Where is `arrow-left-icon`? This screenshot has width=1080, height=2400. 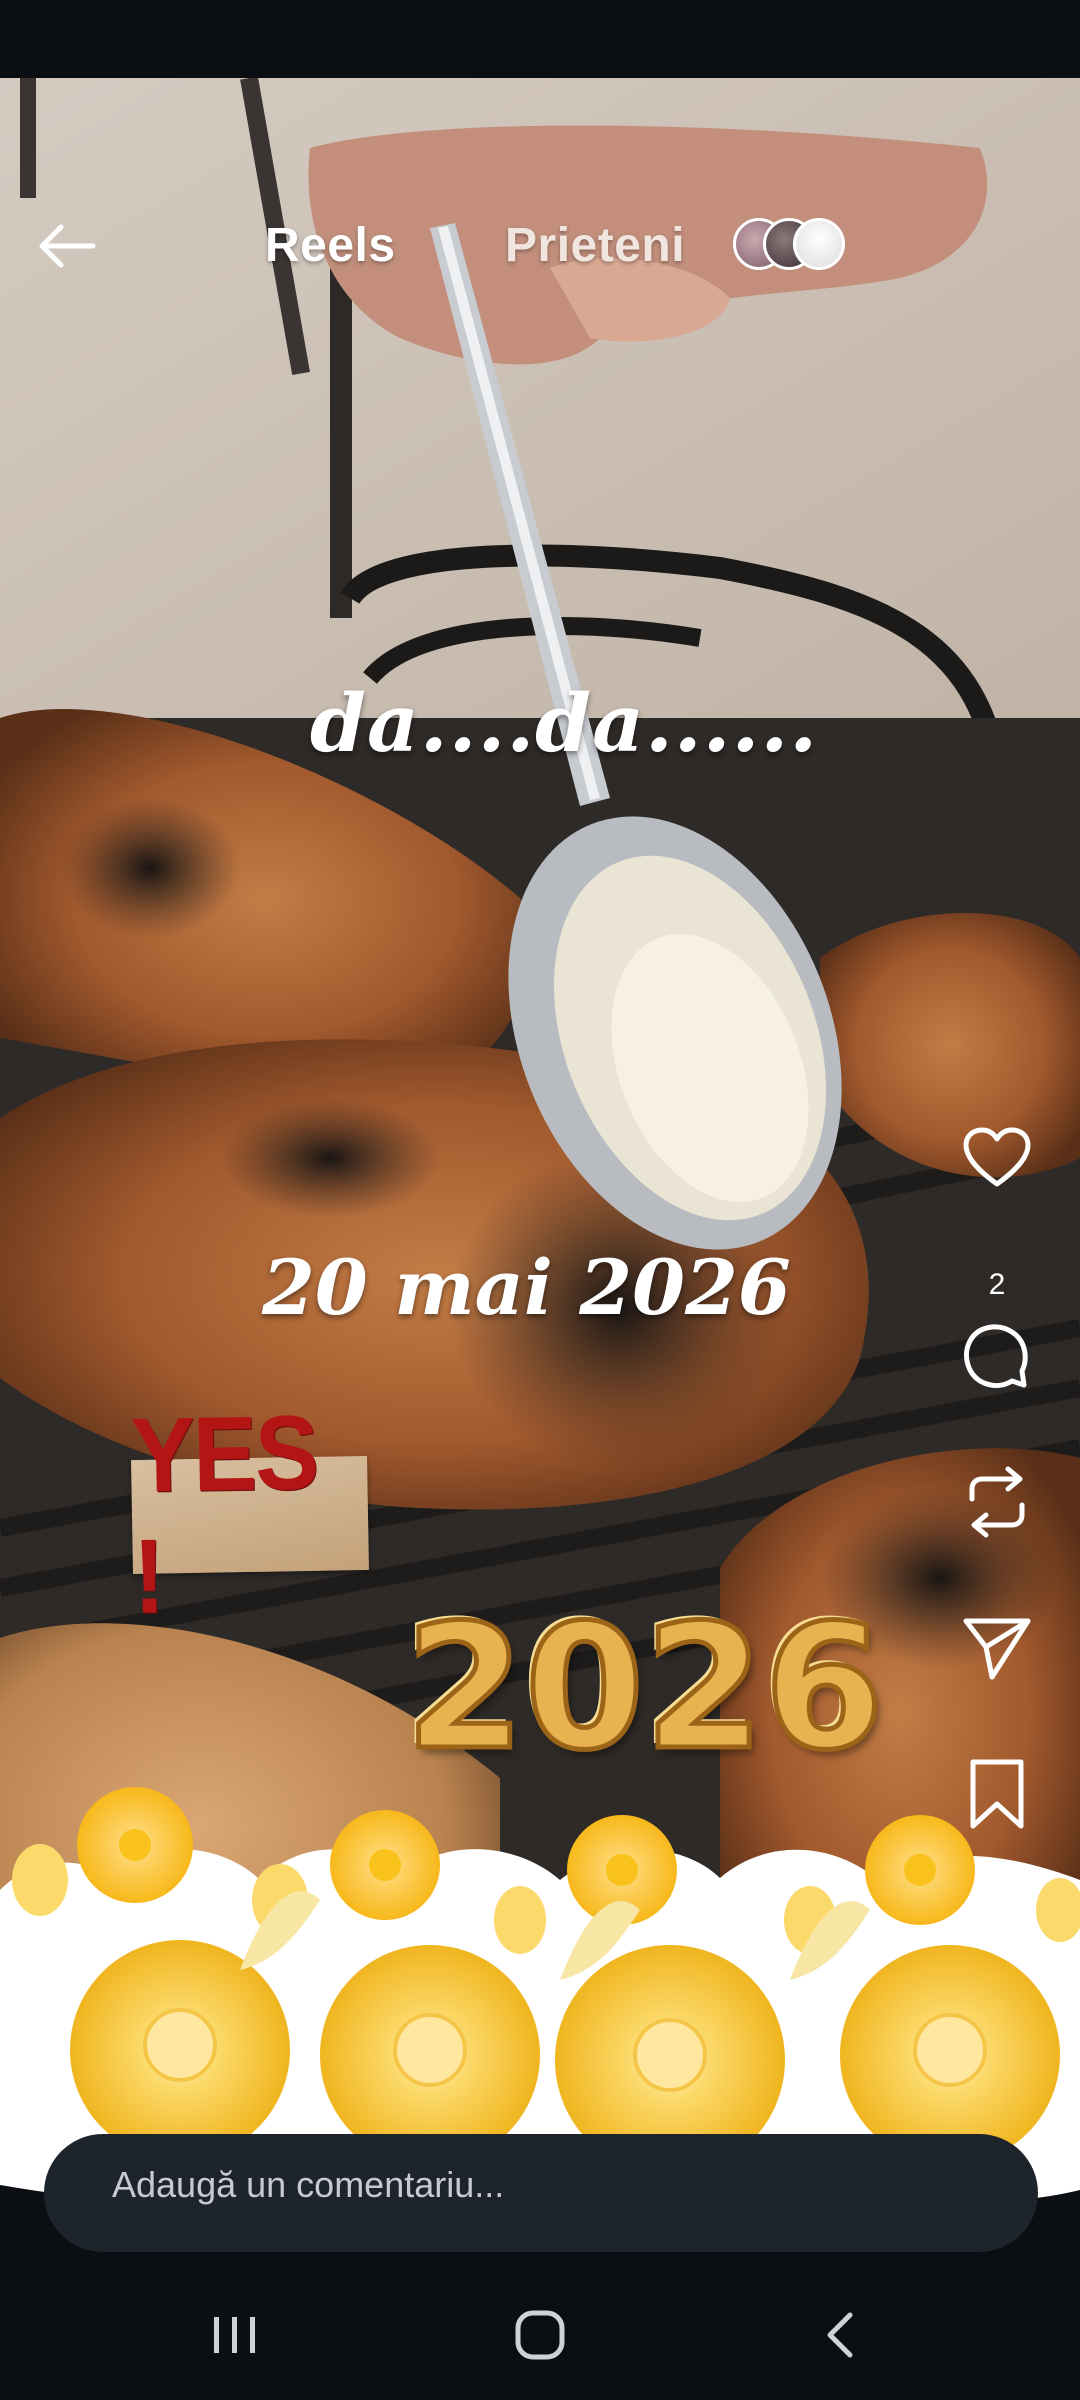
arrow-left-icon is located at coordinates (67, 246).